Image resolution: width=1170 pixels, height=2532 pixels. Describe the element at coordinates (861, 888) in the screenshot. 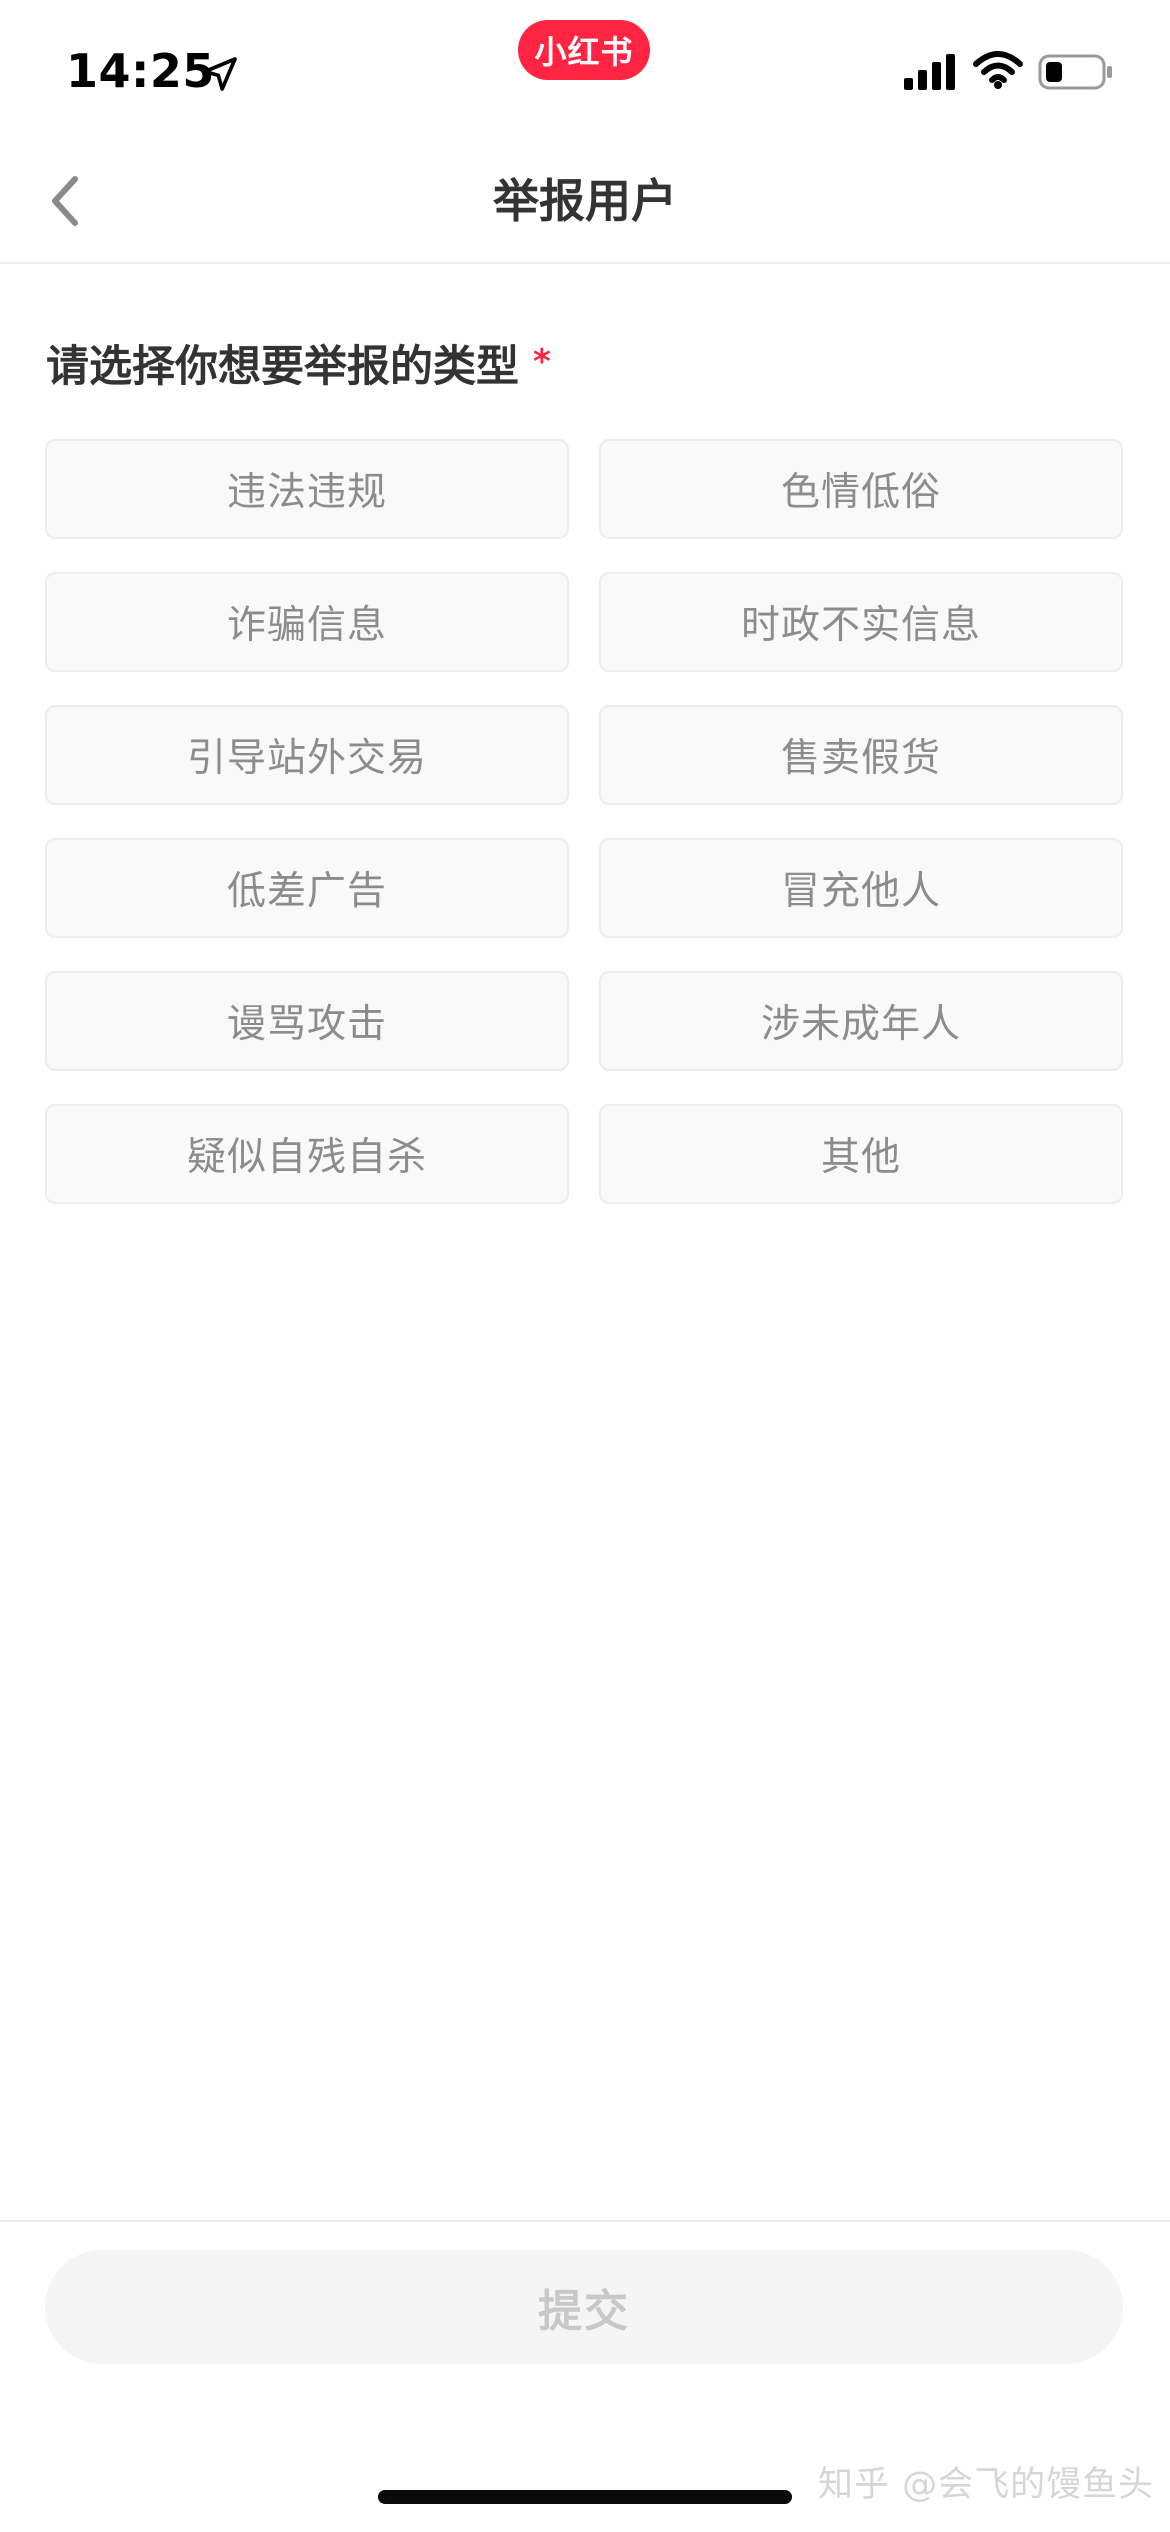

I see `option-impersonation: 冒充他人` at that location.